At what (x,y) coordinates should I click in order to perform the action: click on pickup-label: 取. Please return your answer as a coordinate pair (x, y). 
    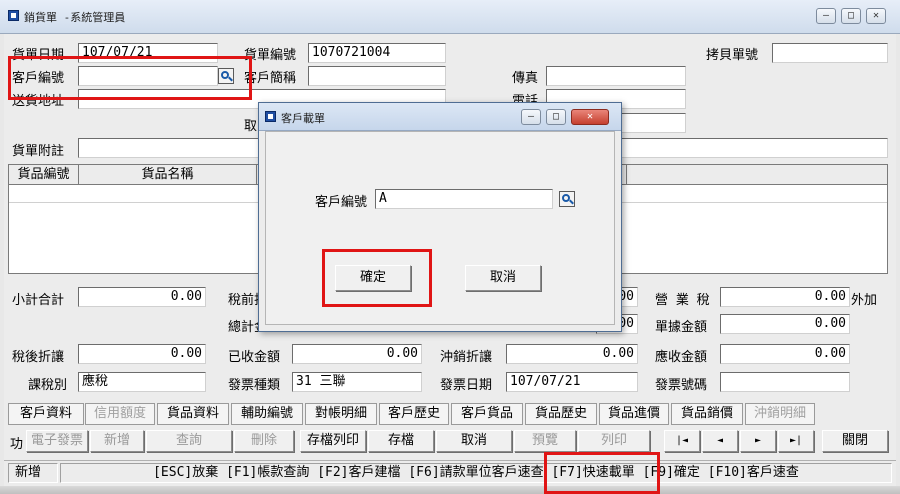
    Looking at the image, I should click on (251, 126).